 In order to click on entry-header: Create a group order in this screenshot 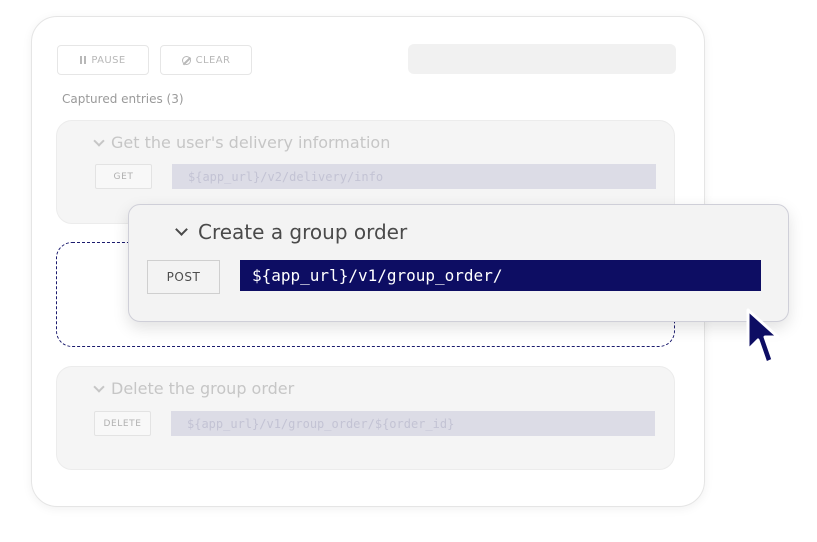, I will do `click(291, 232)`.